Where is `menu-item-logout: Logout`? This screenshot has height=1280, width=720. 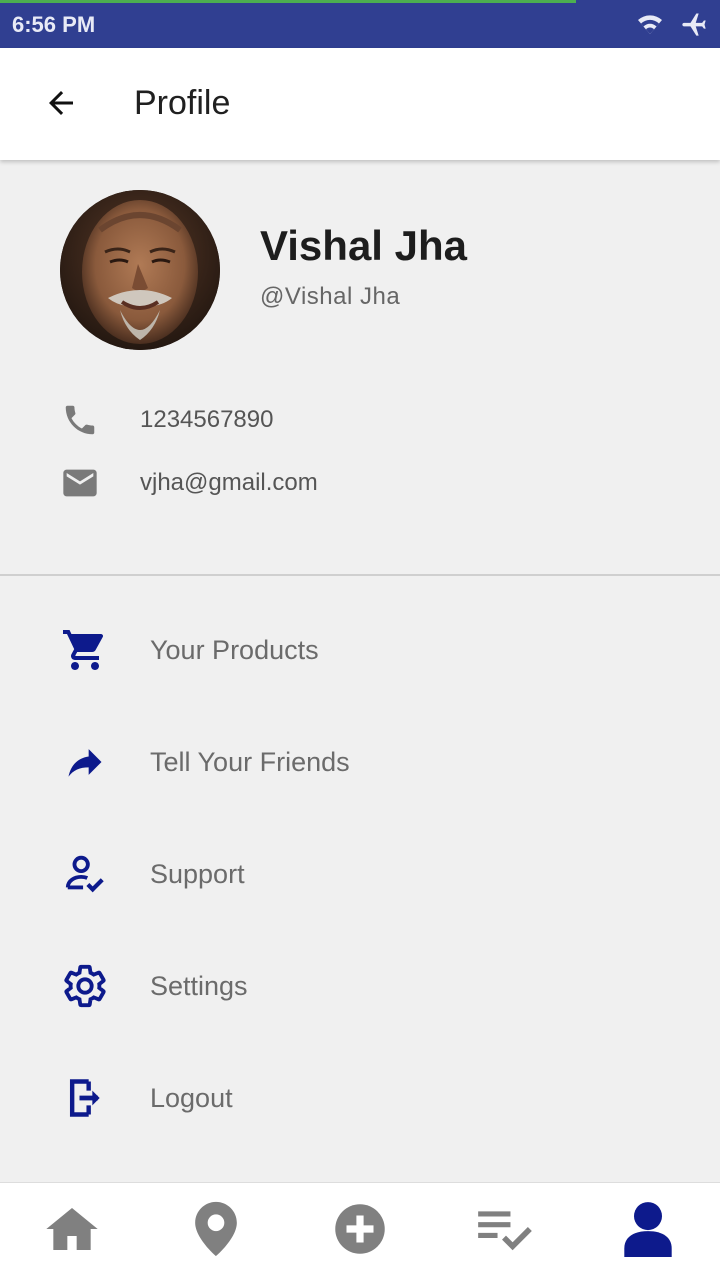 menu-item-logout: Logout is located at coordinates (360, 1098).